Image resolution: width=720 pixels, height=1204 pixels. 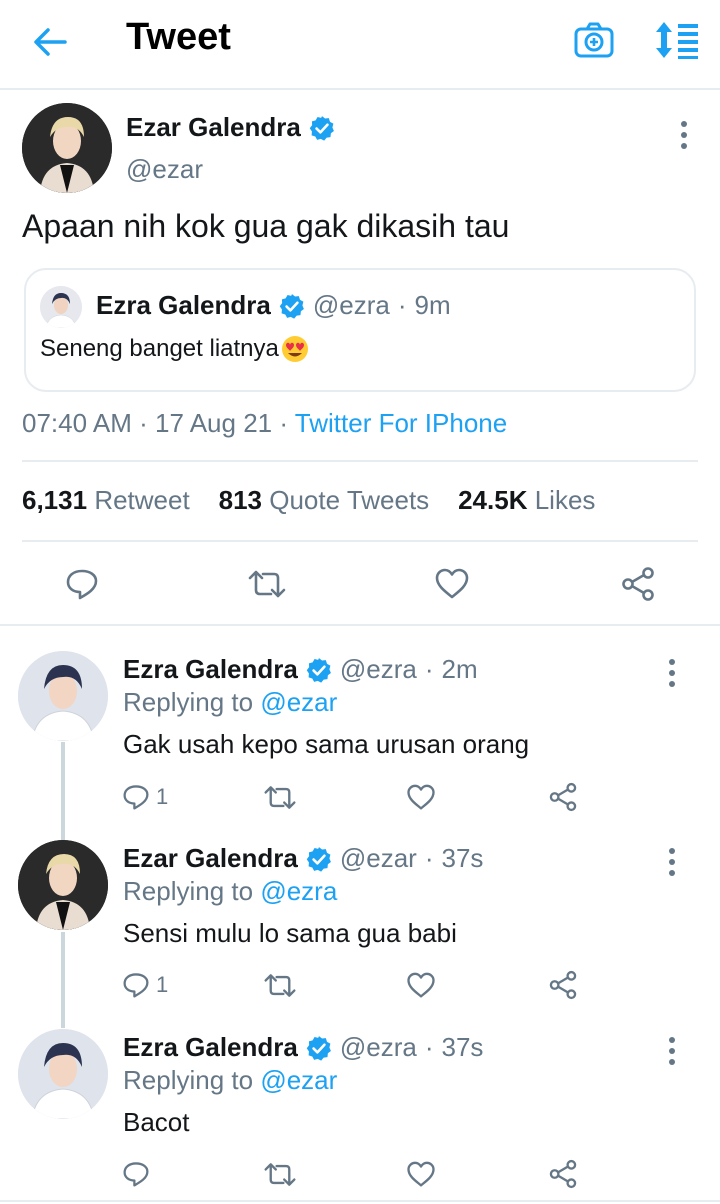 What do you see at coordinates (462, 1047) in the screenshot?
I see `reply-time: 37s` at bounding box center [462, 1047].